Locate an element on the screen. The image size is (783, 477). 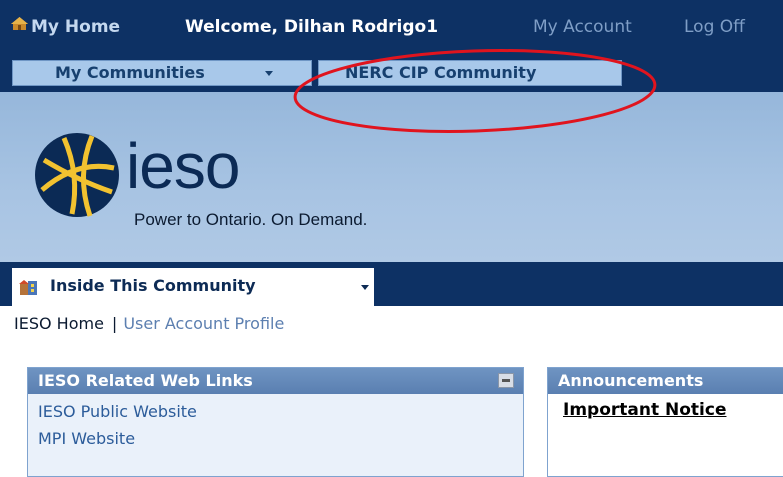
inside-community-menu: Inside This Community is located at coordinates (193, 287).